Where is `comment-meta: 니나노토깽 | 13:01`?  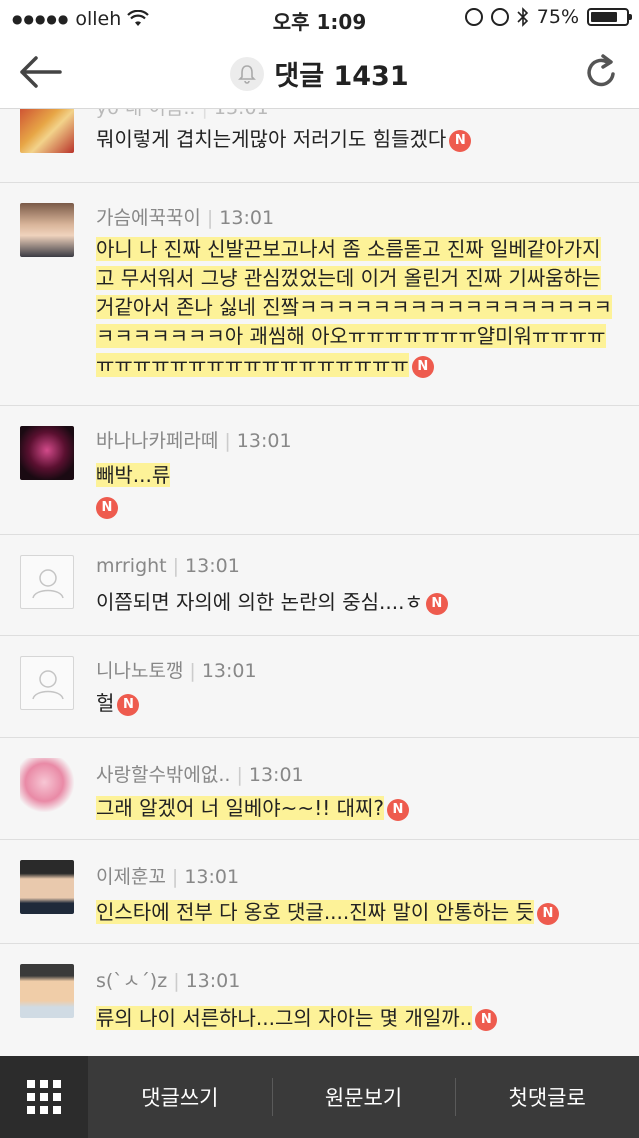 comment-meta: 니나노토깽 | 13:01 is located at coordinates (176, 671).